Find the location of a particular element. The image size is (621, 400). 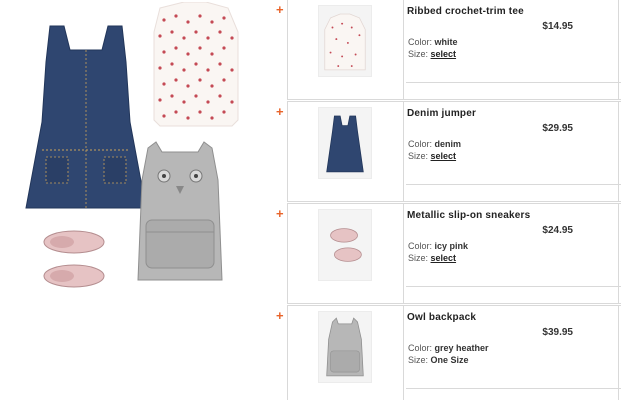

color-value: white is located at coordinates (446, 42).